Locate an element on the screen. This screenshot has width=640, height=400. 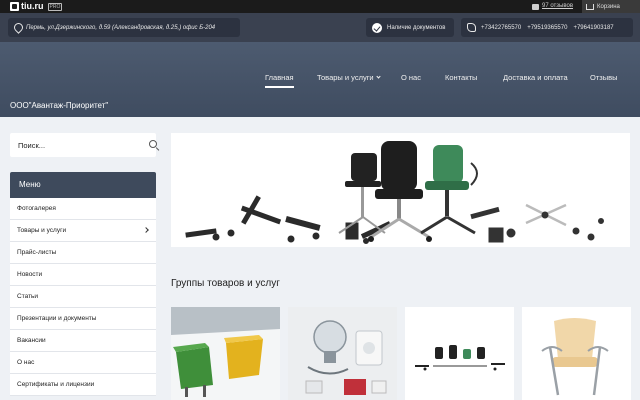
chevron-down-icon is located at coordinates (378, 76).